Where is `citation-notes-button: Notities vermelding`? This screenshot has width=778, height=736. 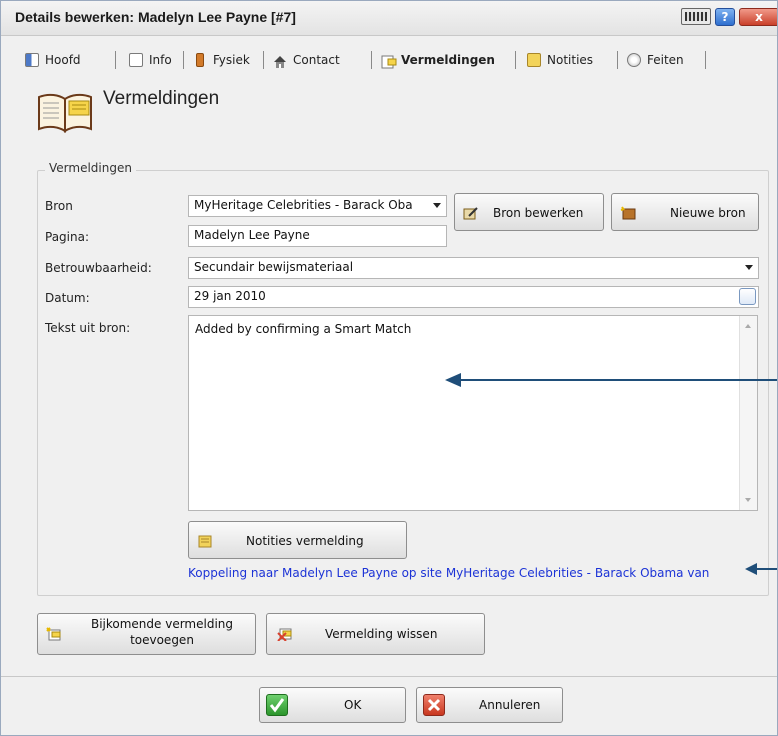
citation-notes-button: Notities vermelding is located at coordinates (297, 540).